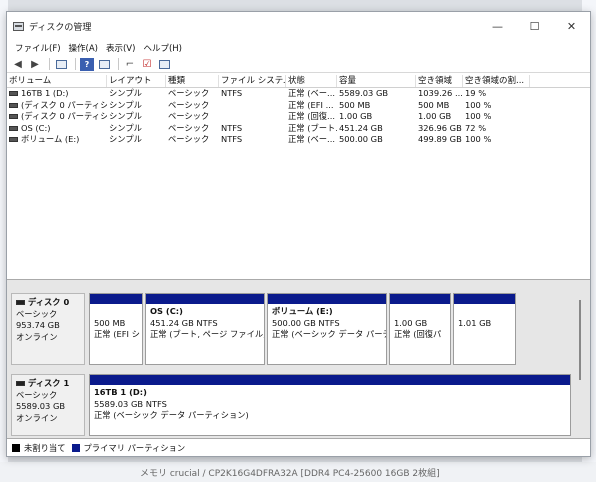  Describe the element at coordinates (18, 64) in the screenshot. I see `back-arrow-icon: ◀` at that location.